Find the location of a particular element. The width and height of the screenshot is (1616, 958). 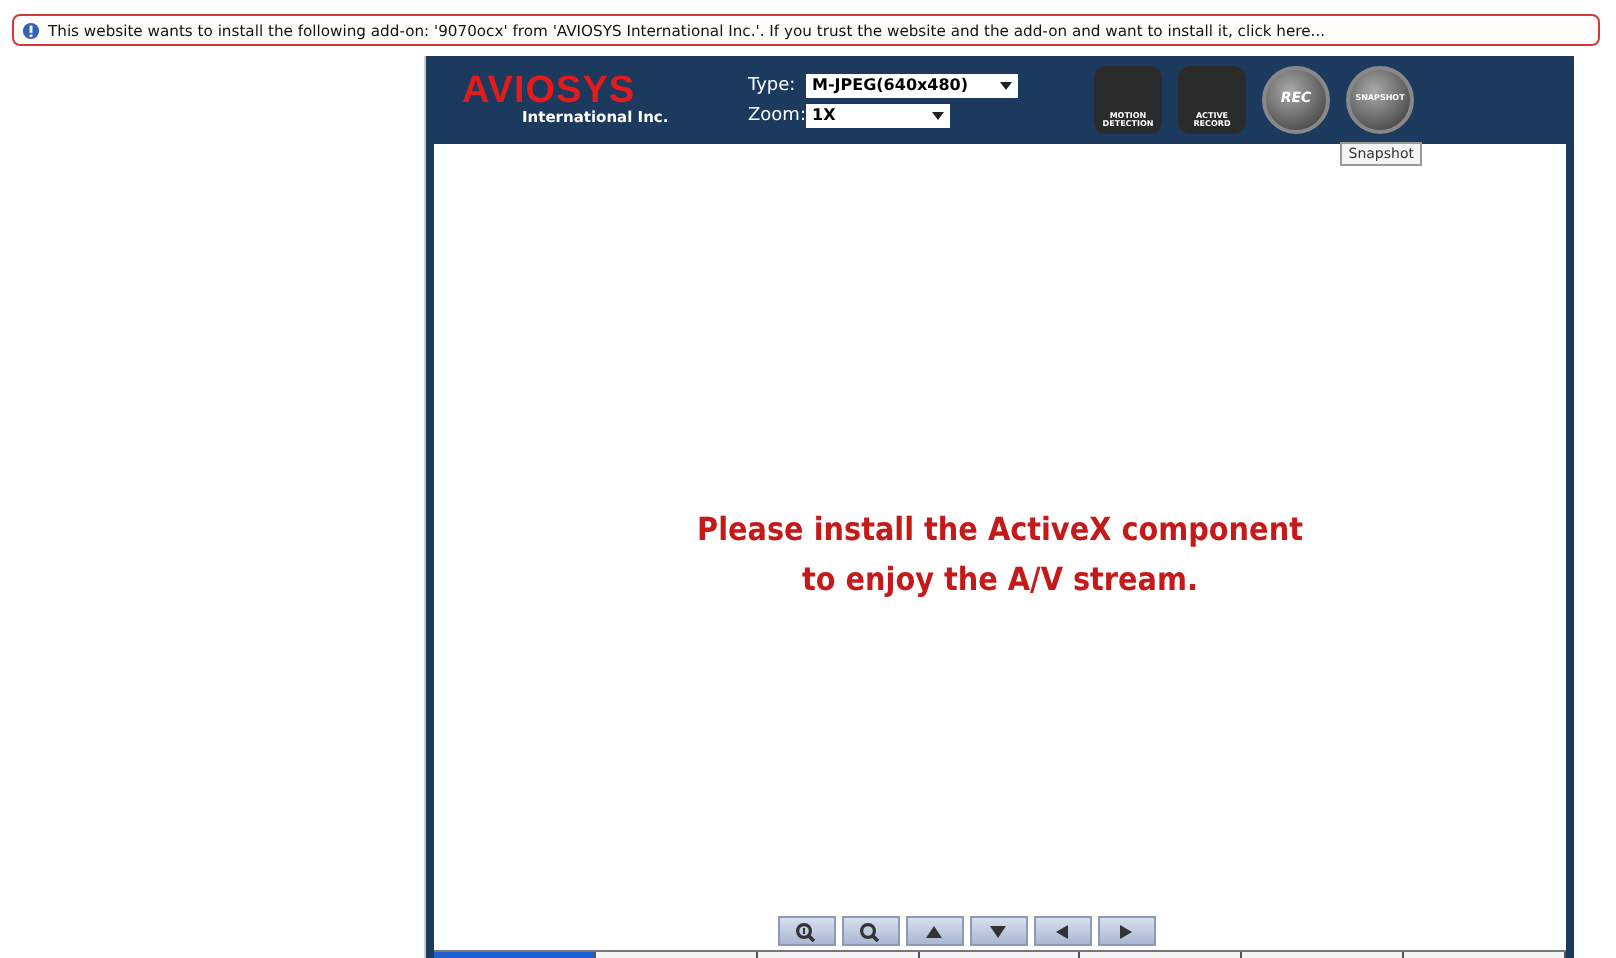

type-dropdown: M-JPEG(640x480) is located at coordinates (912, 85).